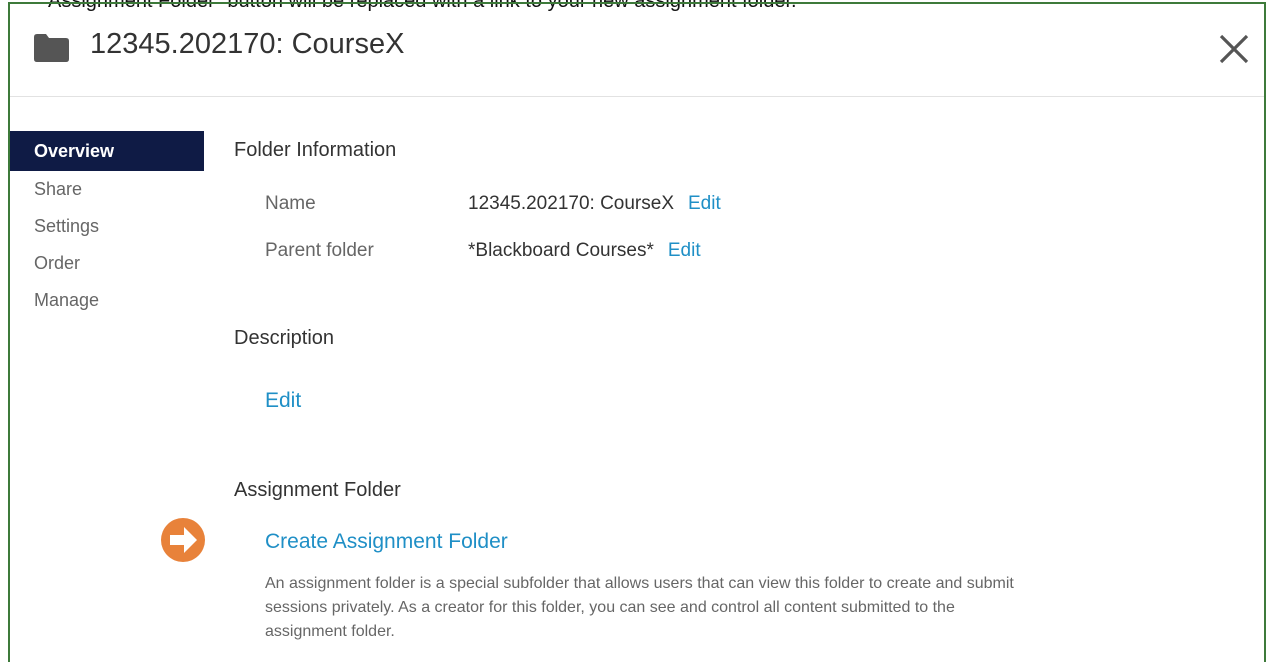  What do you see at coordinates (315, 150) in the screenshot?
I see `folder-information-heading: Folder Information` at bounding box center [315, 150].